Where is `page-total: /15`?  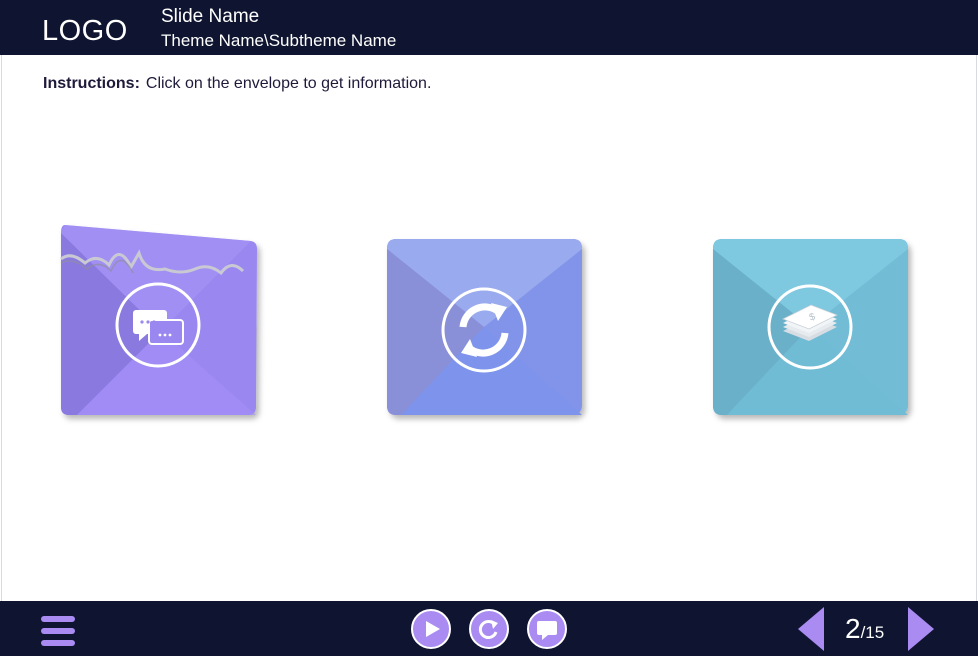 page-total: /15 is located at coordinates (872, 632).